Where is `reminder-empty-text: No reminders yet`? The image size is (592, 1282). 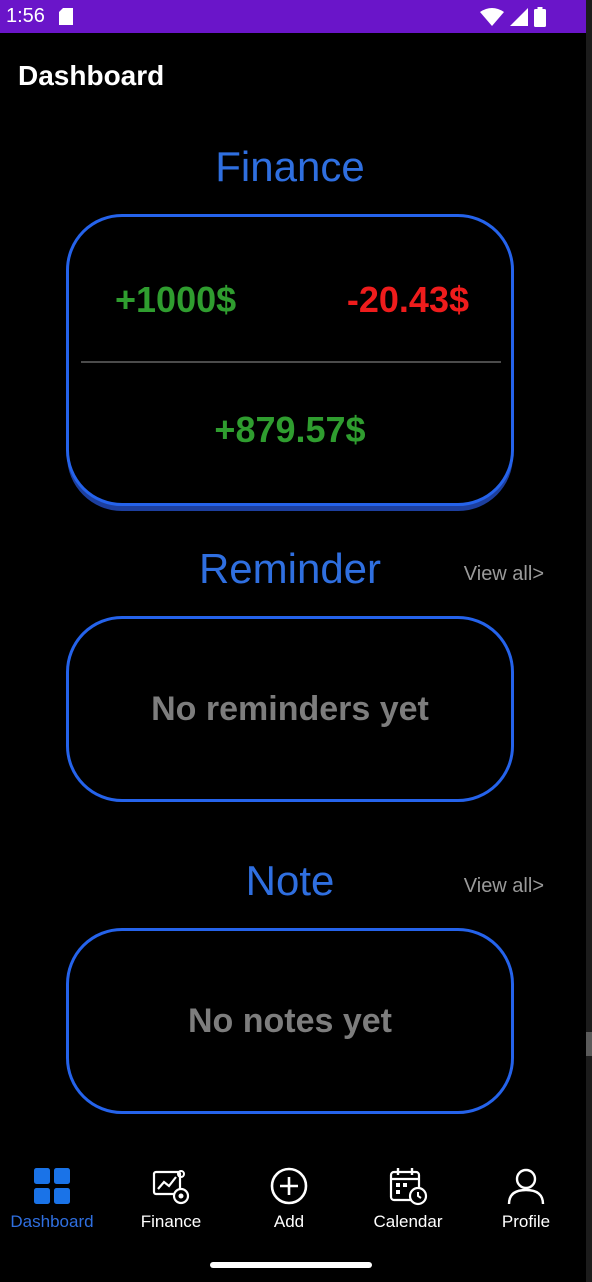
reminder-empty-text: No reminders yet is located at coordinates (290, 708).